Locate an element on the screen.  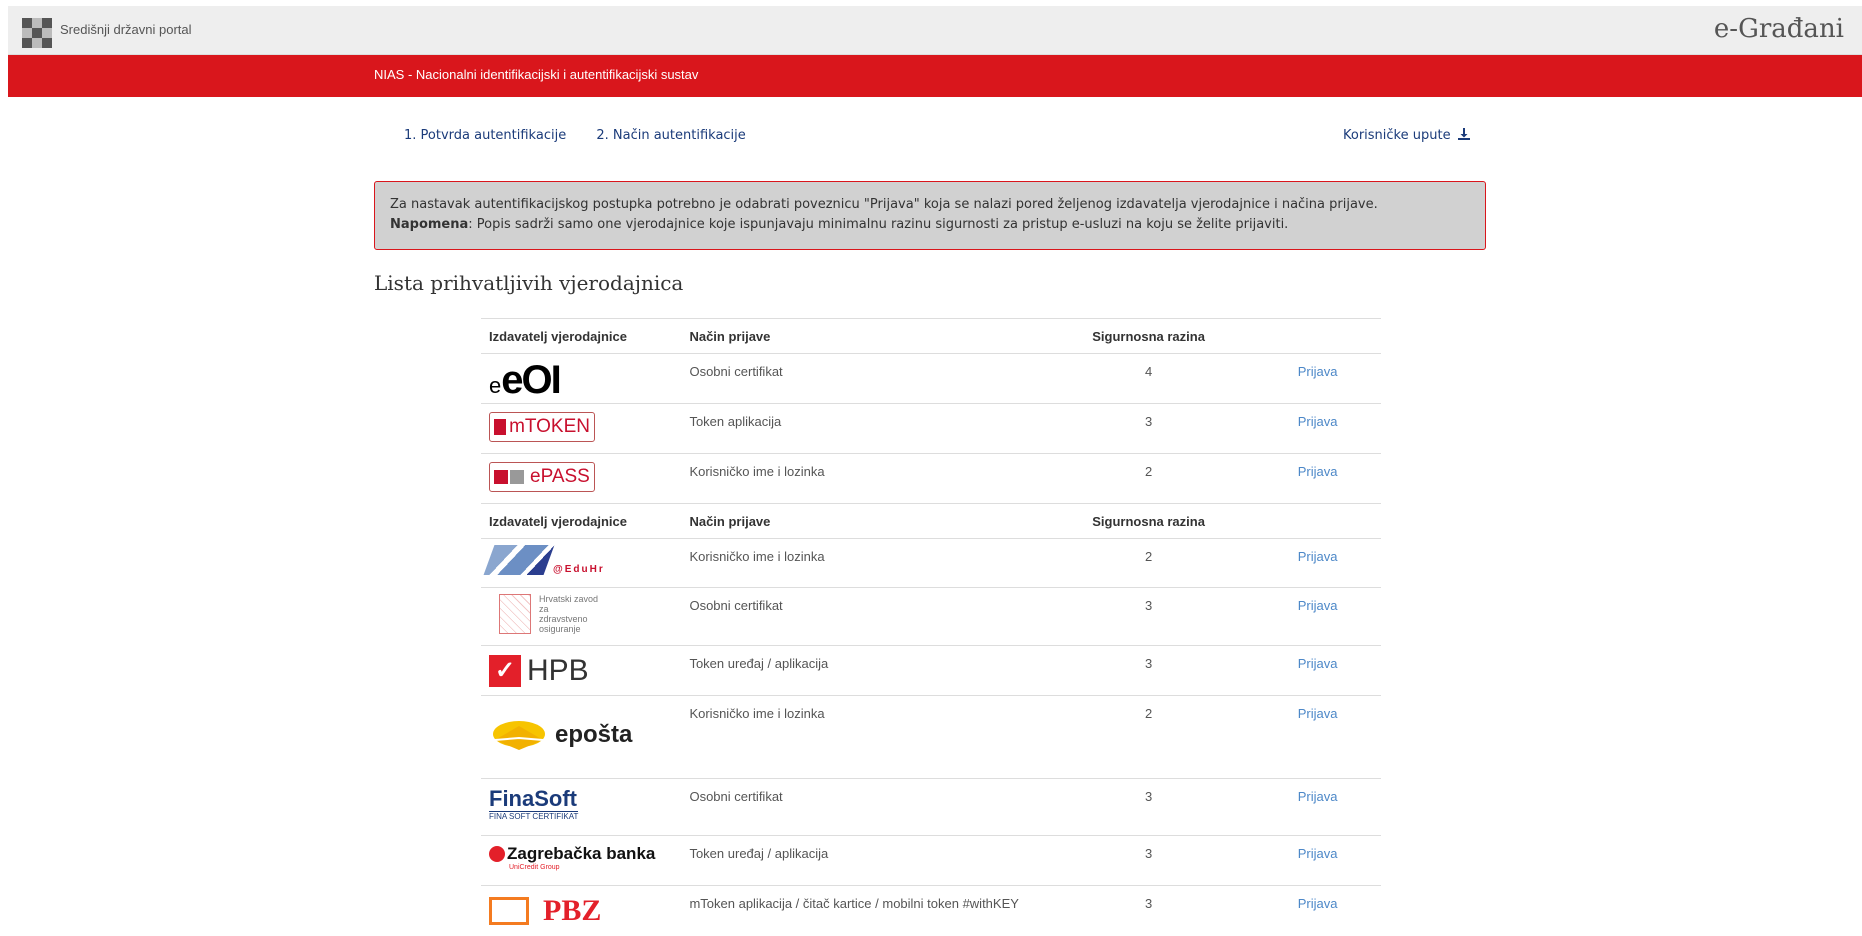
epass-logo-icon: ePASS is located at coordinates (542, 477).